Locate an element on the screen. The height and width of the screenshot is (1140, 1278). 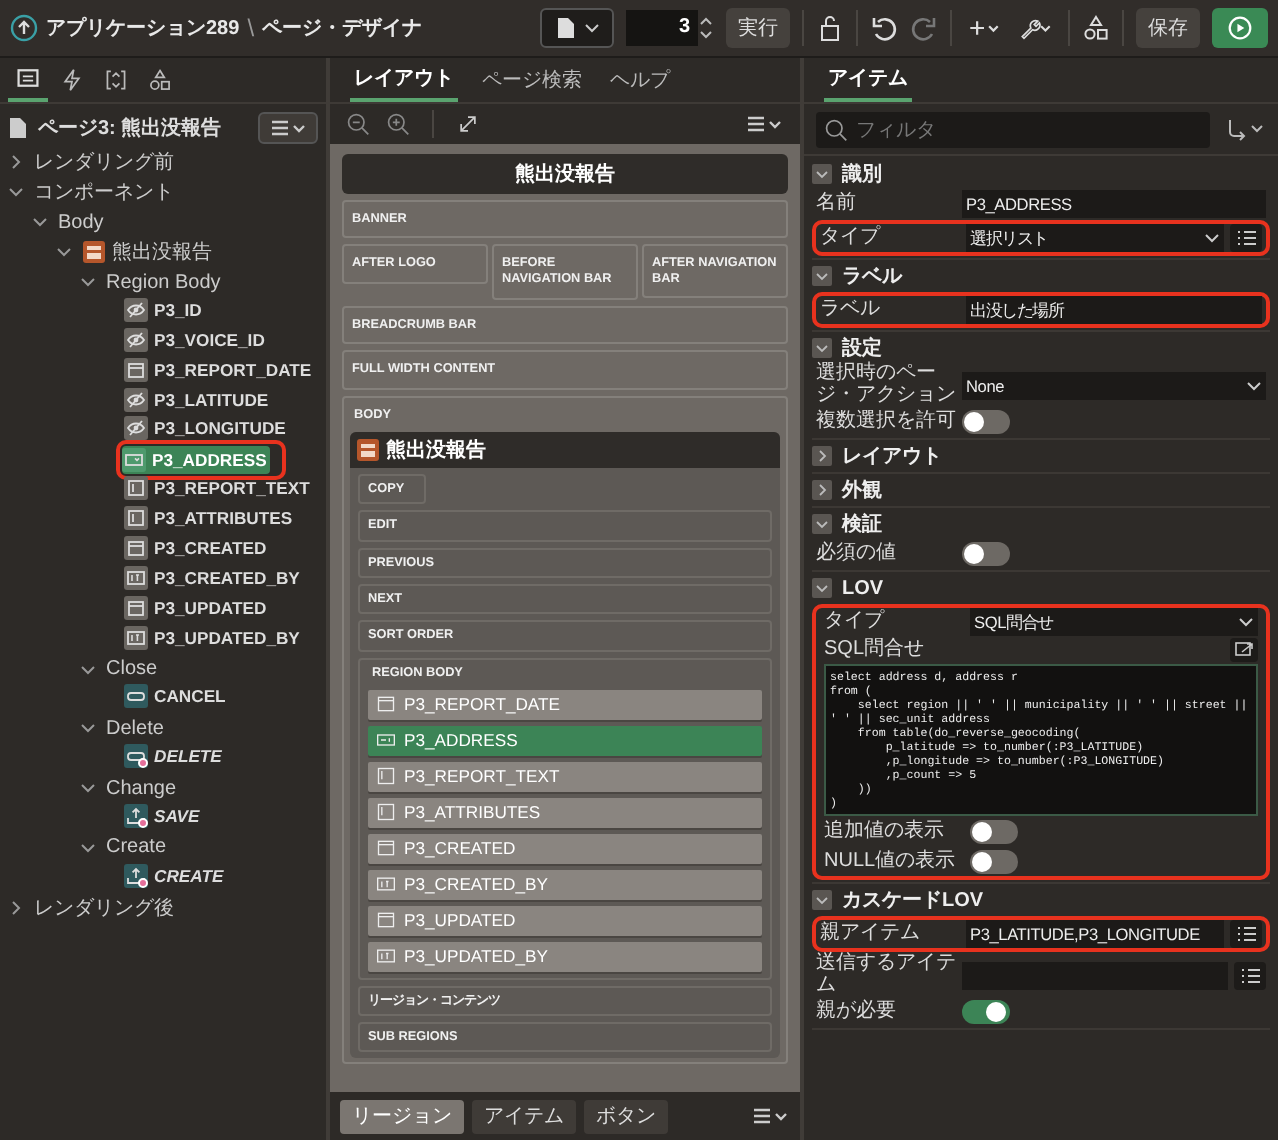
tree-item: P3_UPDATED_BY is located at coordinates (214, 637).